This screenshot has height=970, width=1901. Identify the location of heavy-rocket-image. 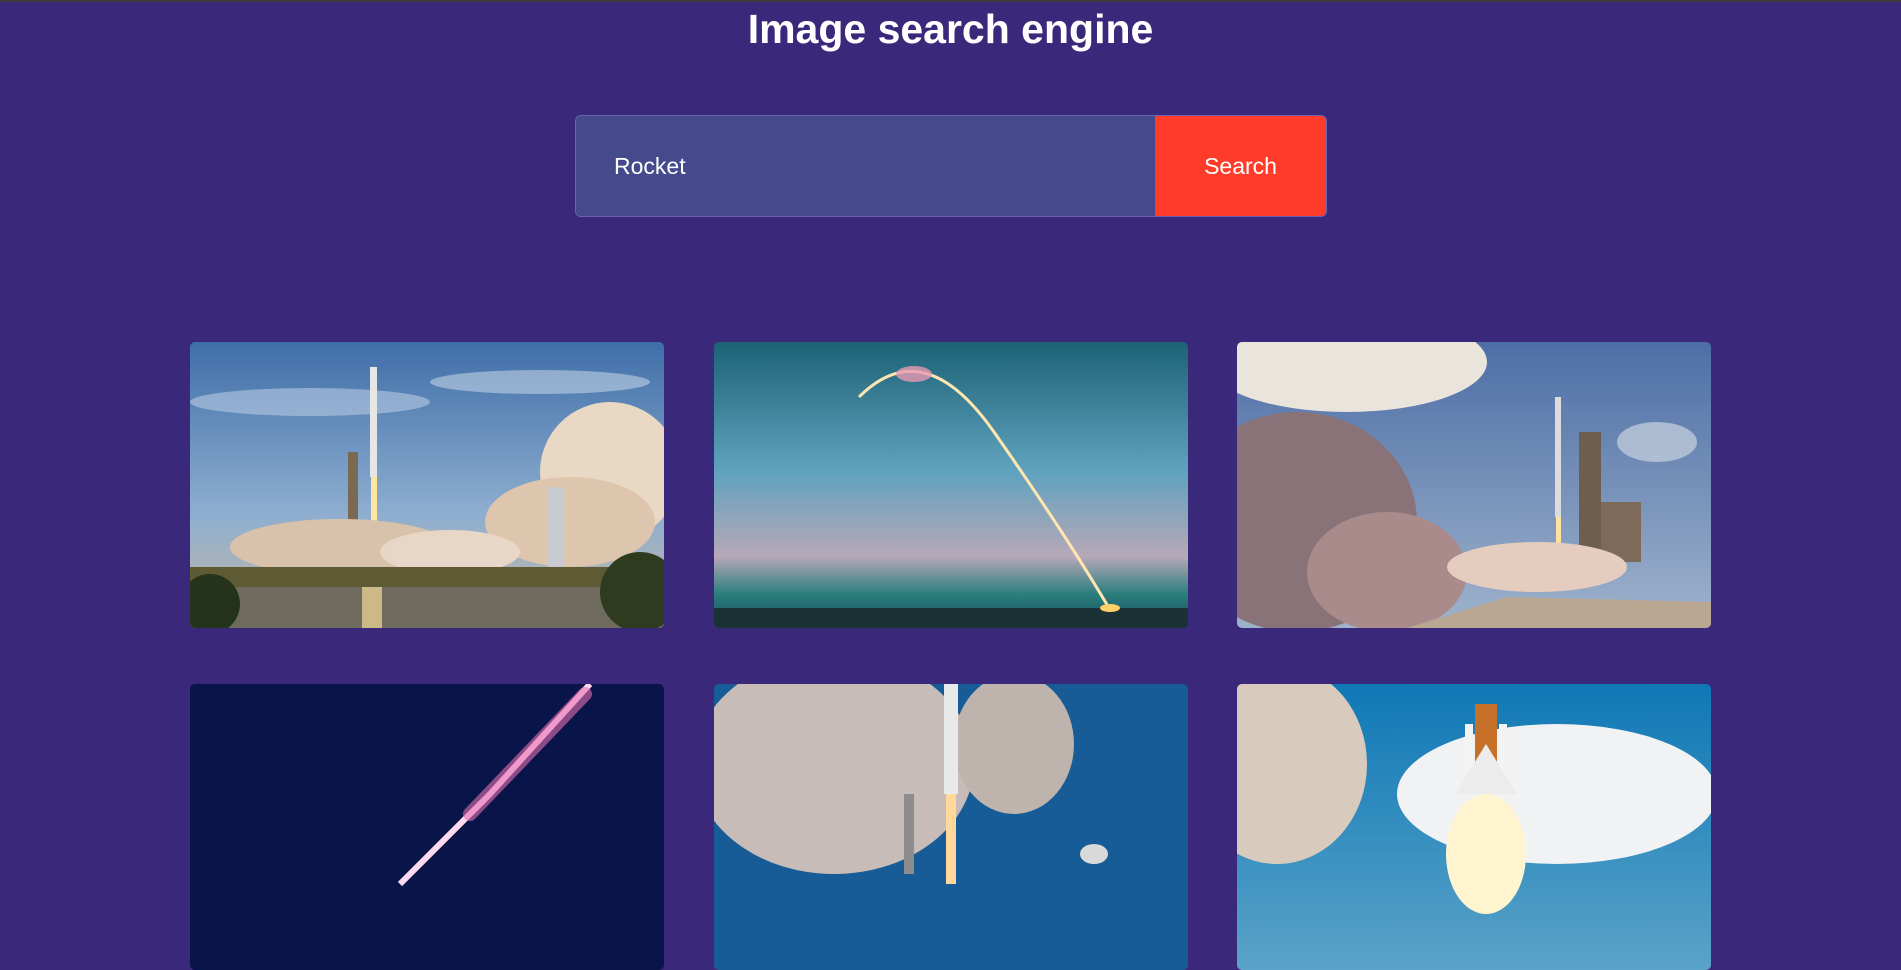
(951, 827).